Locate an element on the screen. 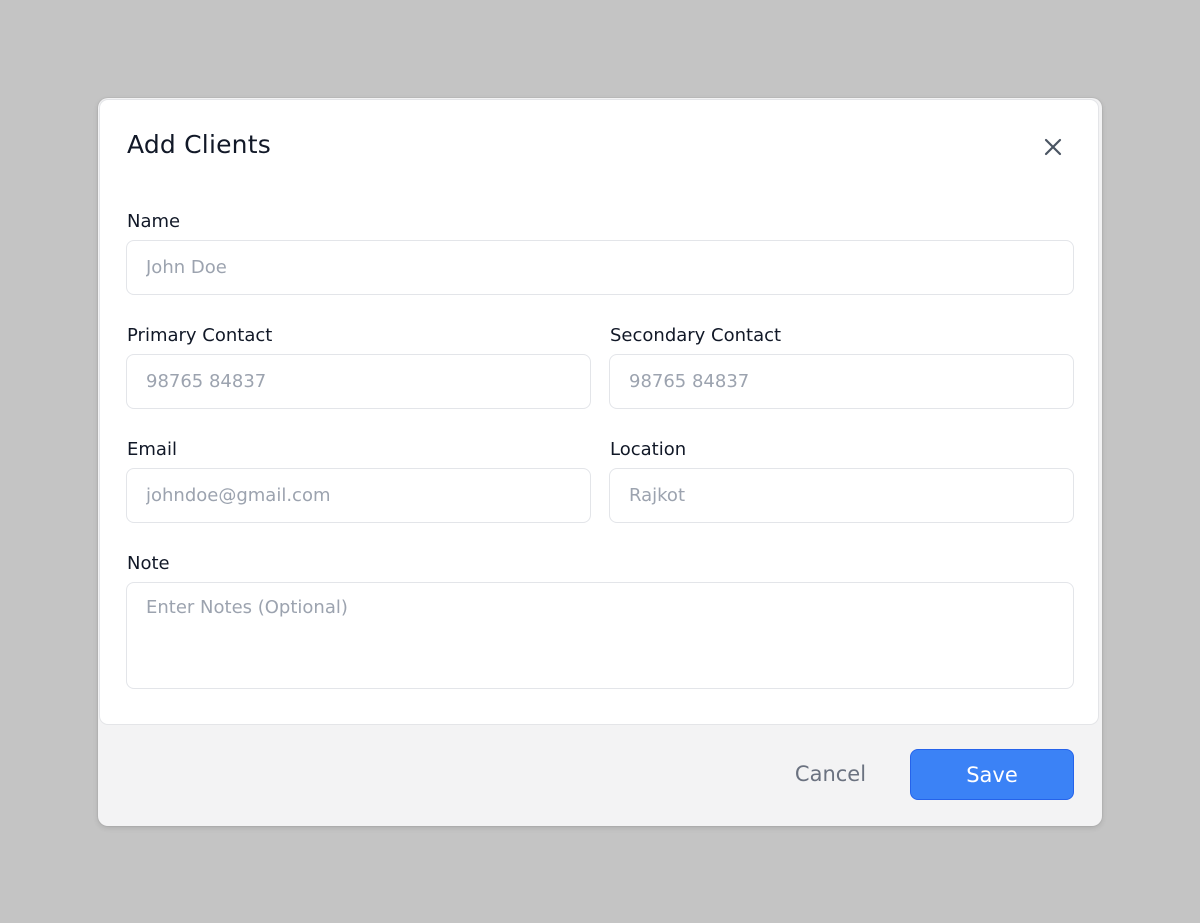  primary-contact-input is located at coordinates (358, 381).